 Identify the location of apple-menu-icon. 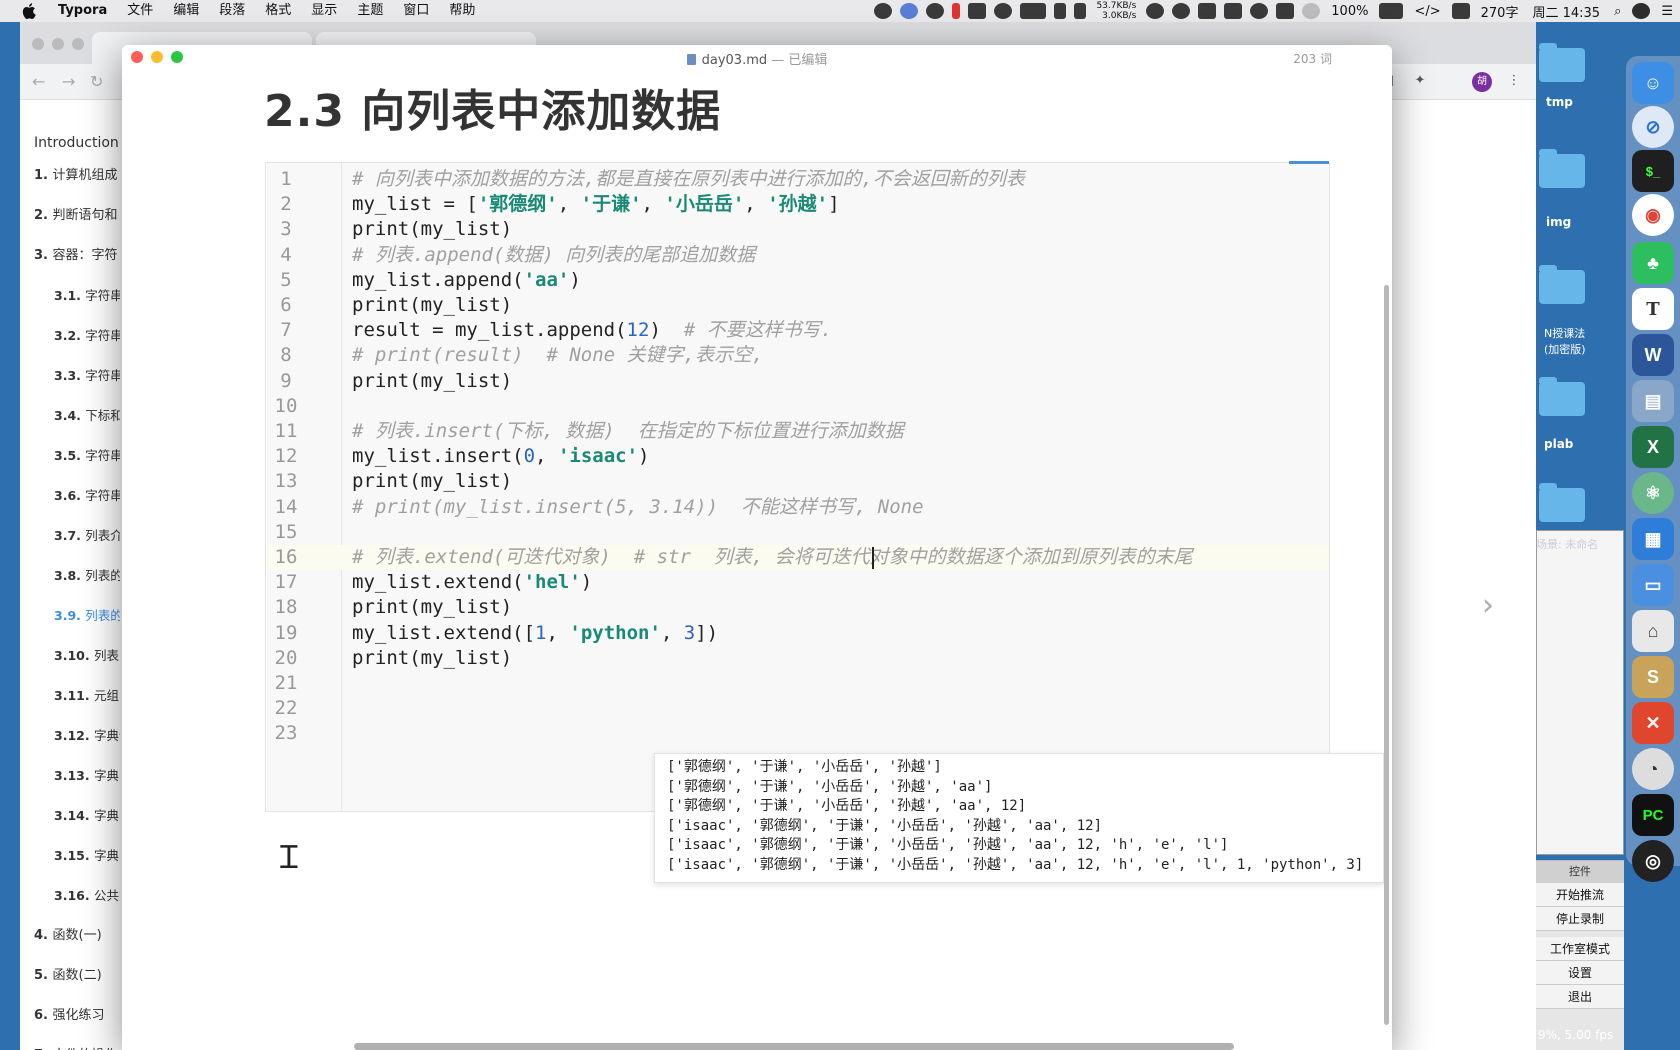
(29, 11).